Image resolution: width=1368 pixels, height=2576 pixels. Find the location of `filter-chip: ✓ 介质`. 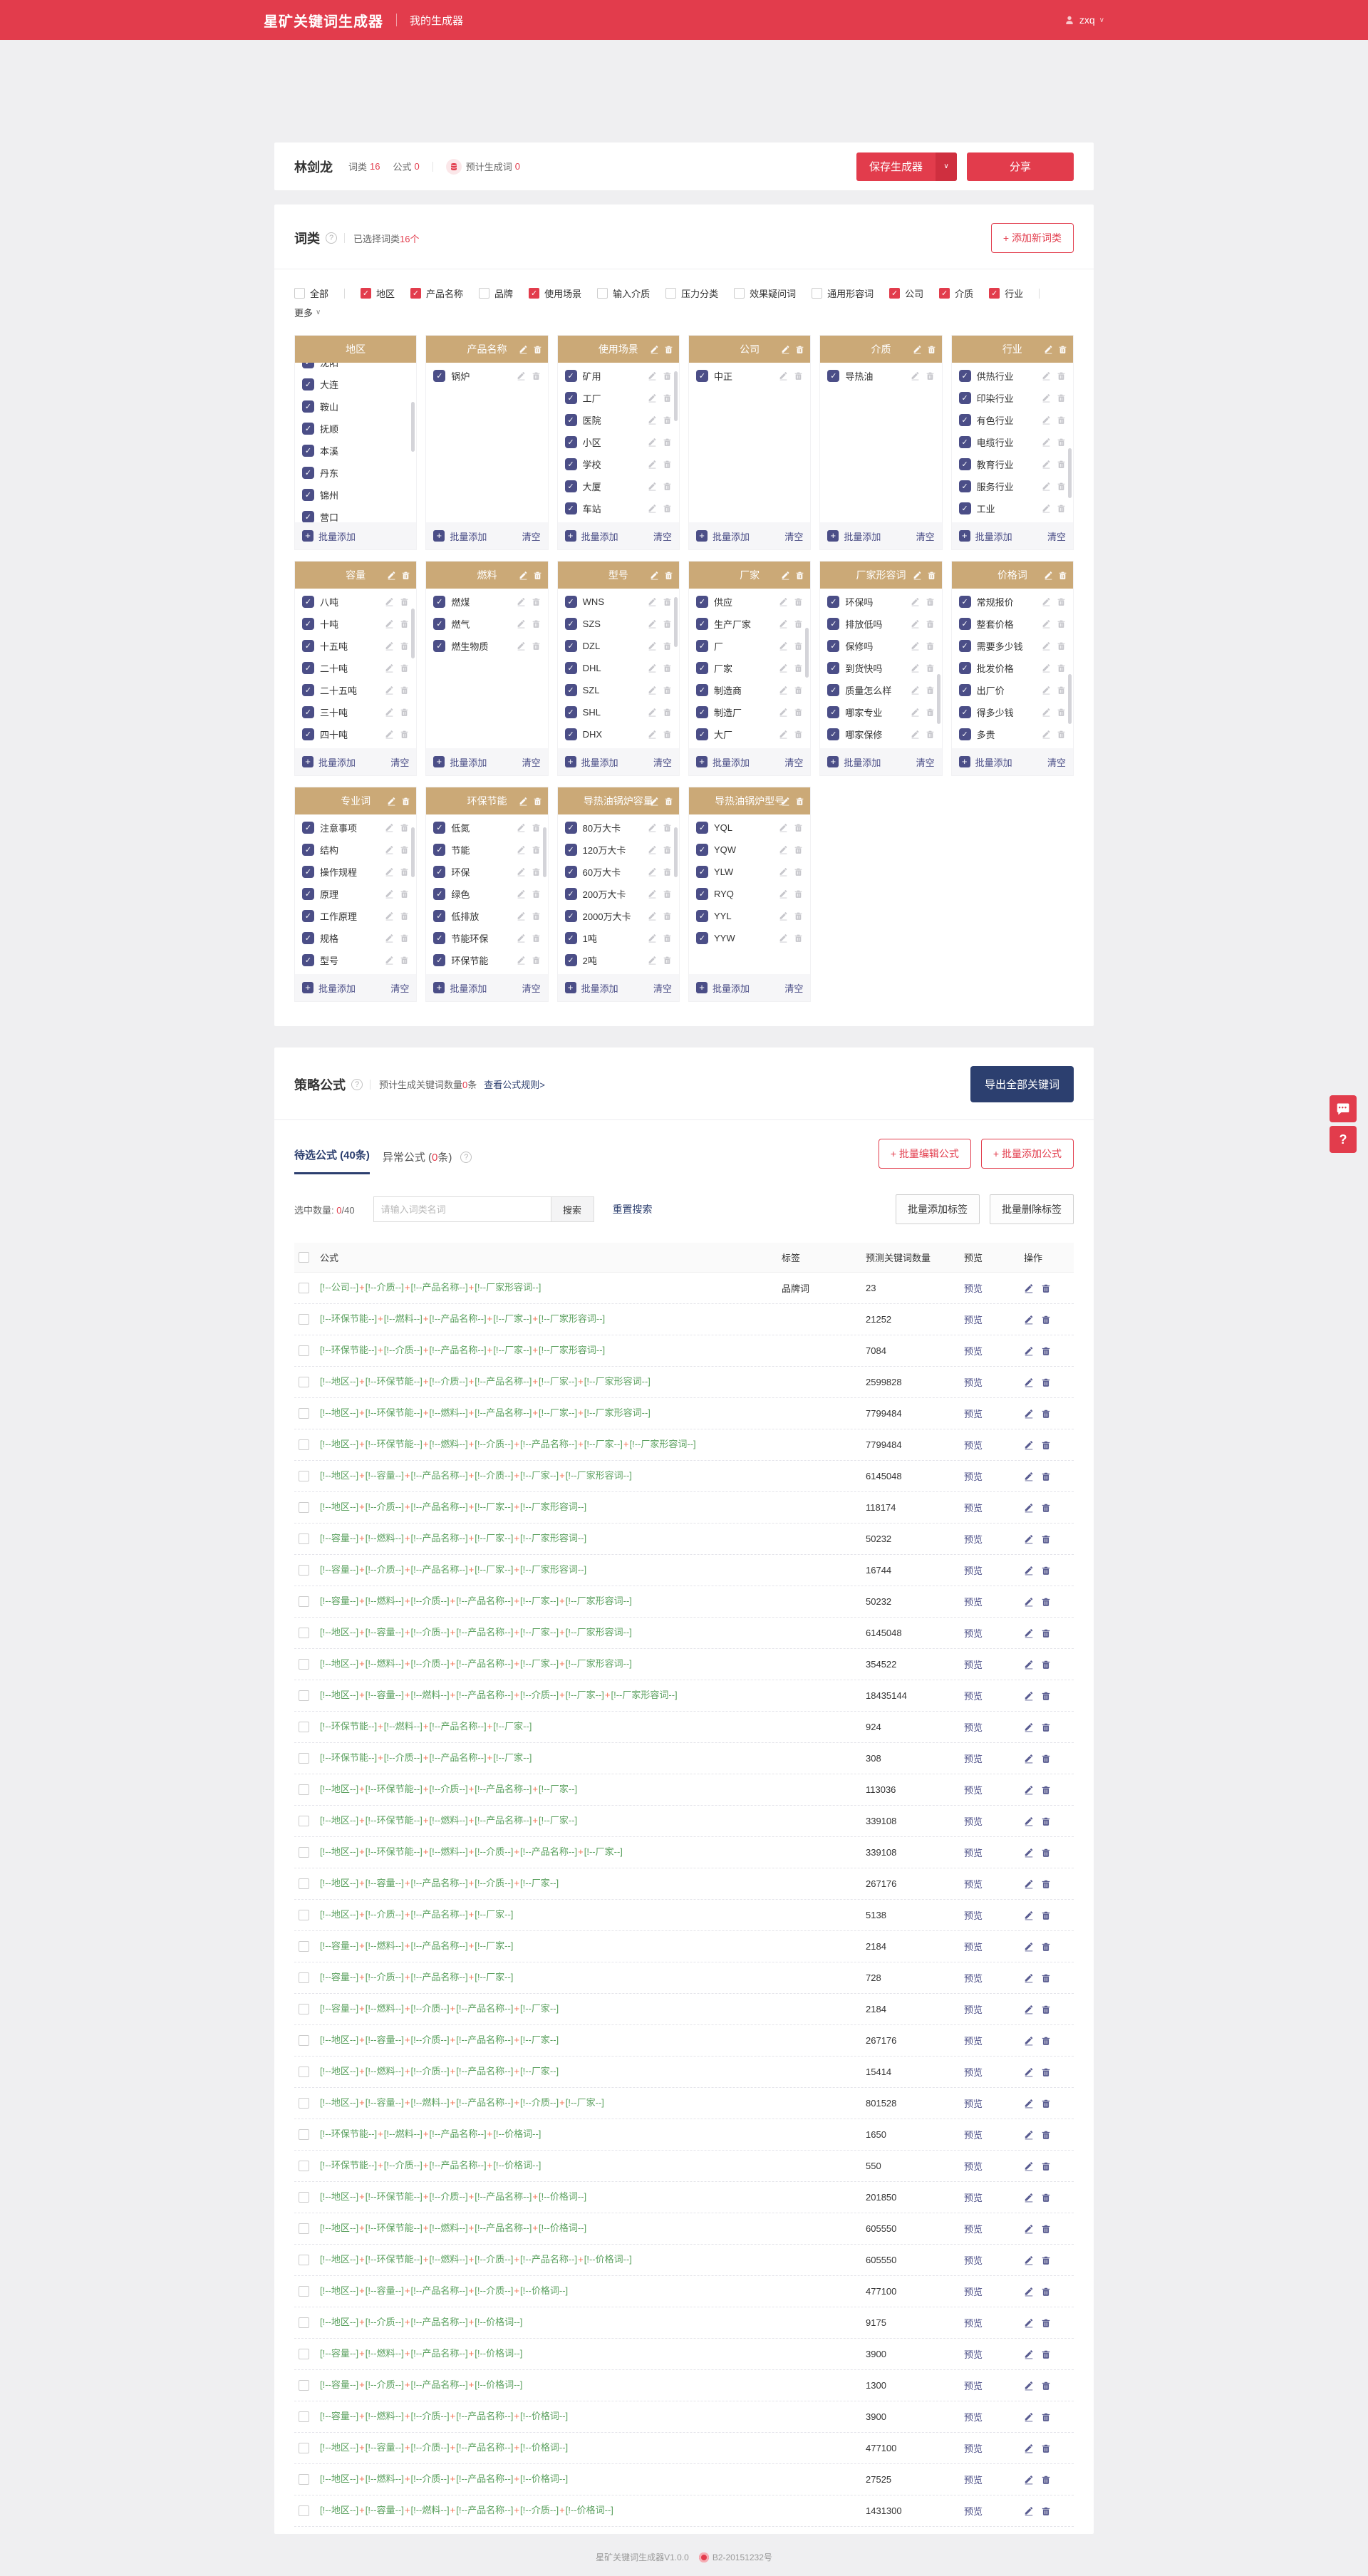

filter-chip: ✓ 介质 is located at coordinates (956, 293).